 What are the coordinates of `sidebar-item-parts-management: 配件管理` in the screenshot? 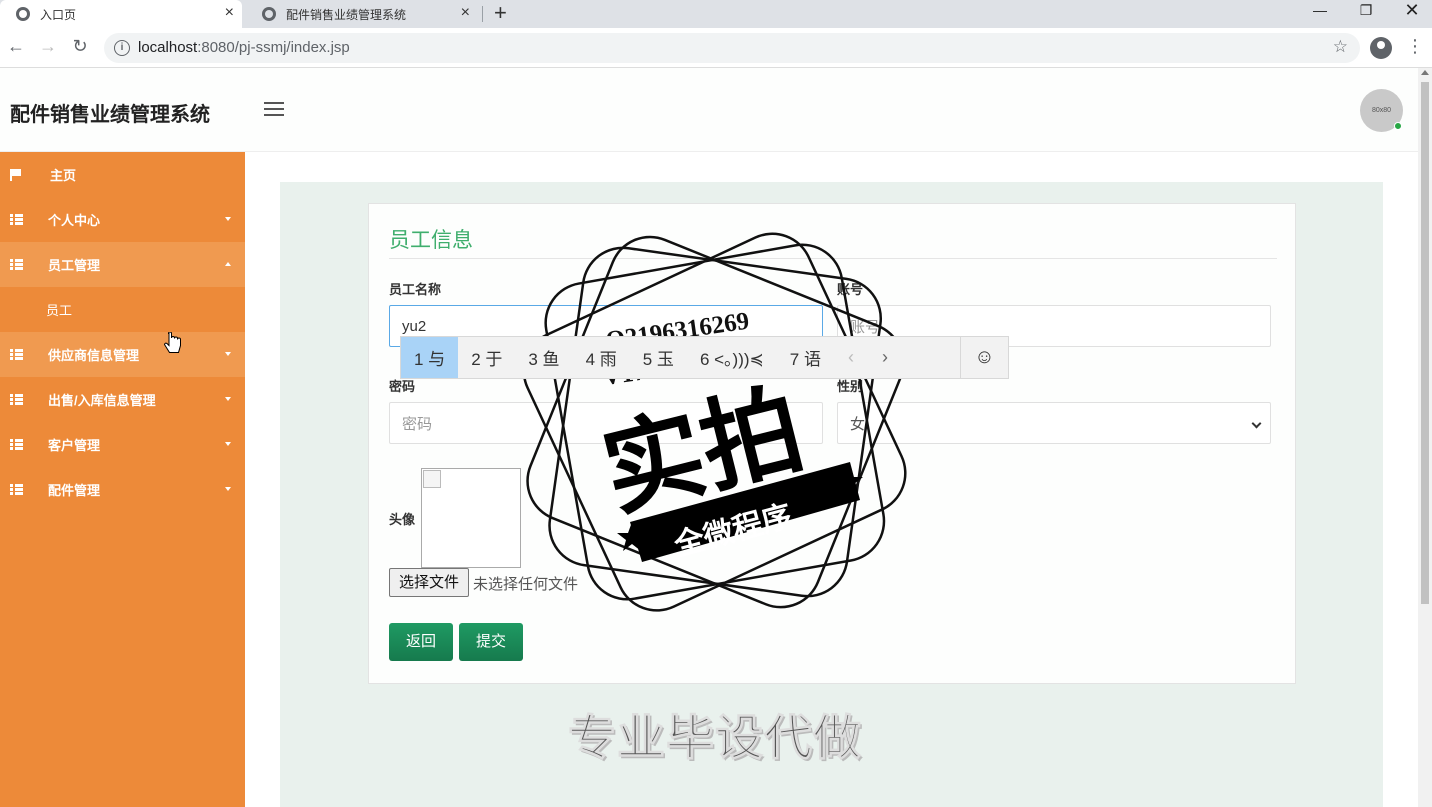 It's located at (122, 489).